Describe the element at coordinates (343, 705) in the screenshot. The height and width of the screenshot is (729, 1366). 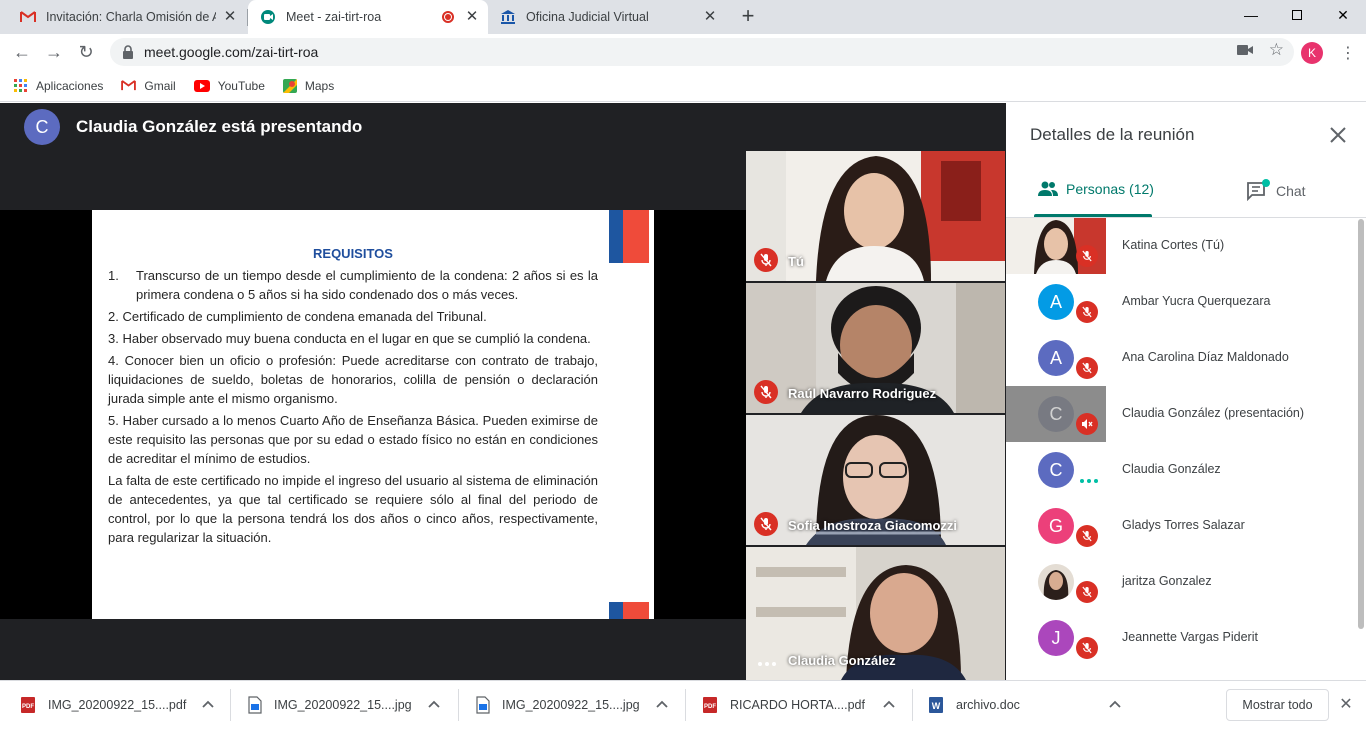
I see `download-name: IMG_20200922_15....jpg` at that location.